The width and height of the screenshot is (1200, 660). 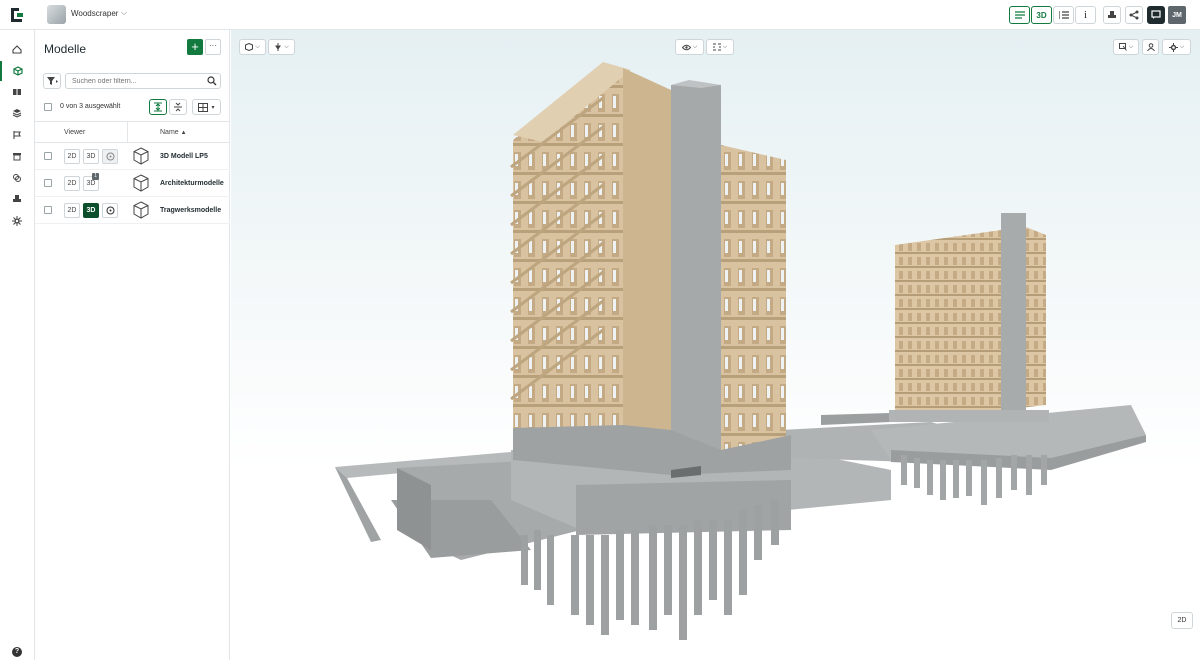 What do you see at coordinates (132, 132) in the screenshot?
I see `table-header: Viewer Name ▲` at bounding box center [132, 132].